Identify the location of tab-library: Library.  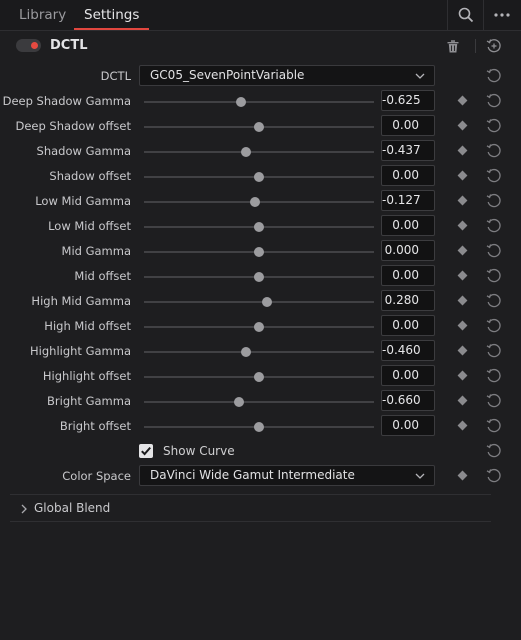
(42, 14).